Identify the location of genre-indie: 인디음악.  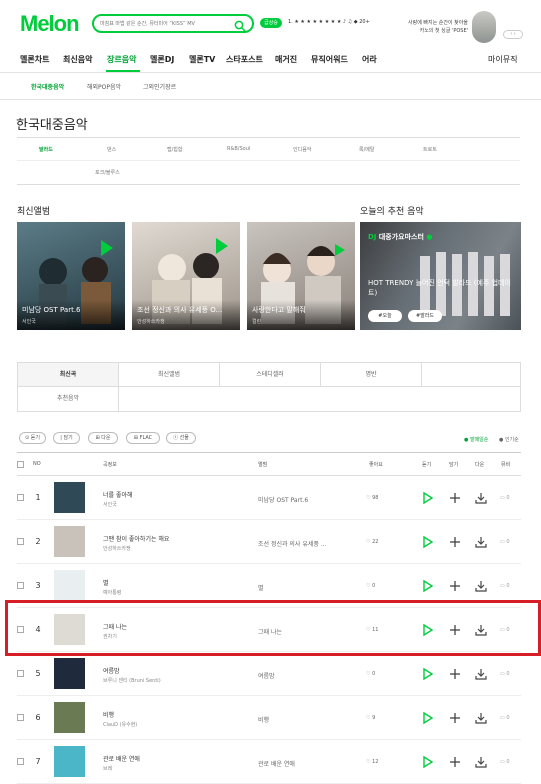
(302, 149).